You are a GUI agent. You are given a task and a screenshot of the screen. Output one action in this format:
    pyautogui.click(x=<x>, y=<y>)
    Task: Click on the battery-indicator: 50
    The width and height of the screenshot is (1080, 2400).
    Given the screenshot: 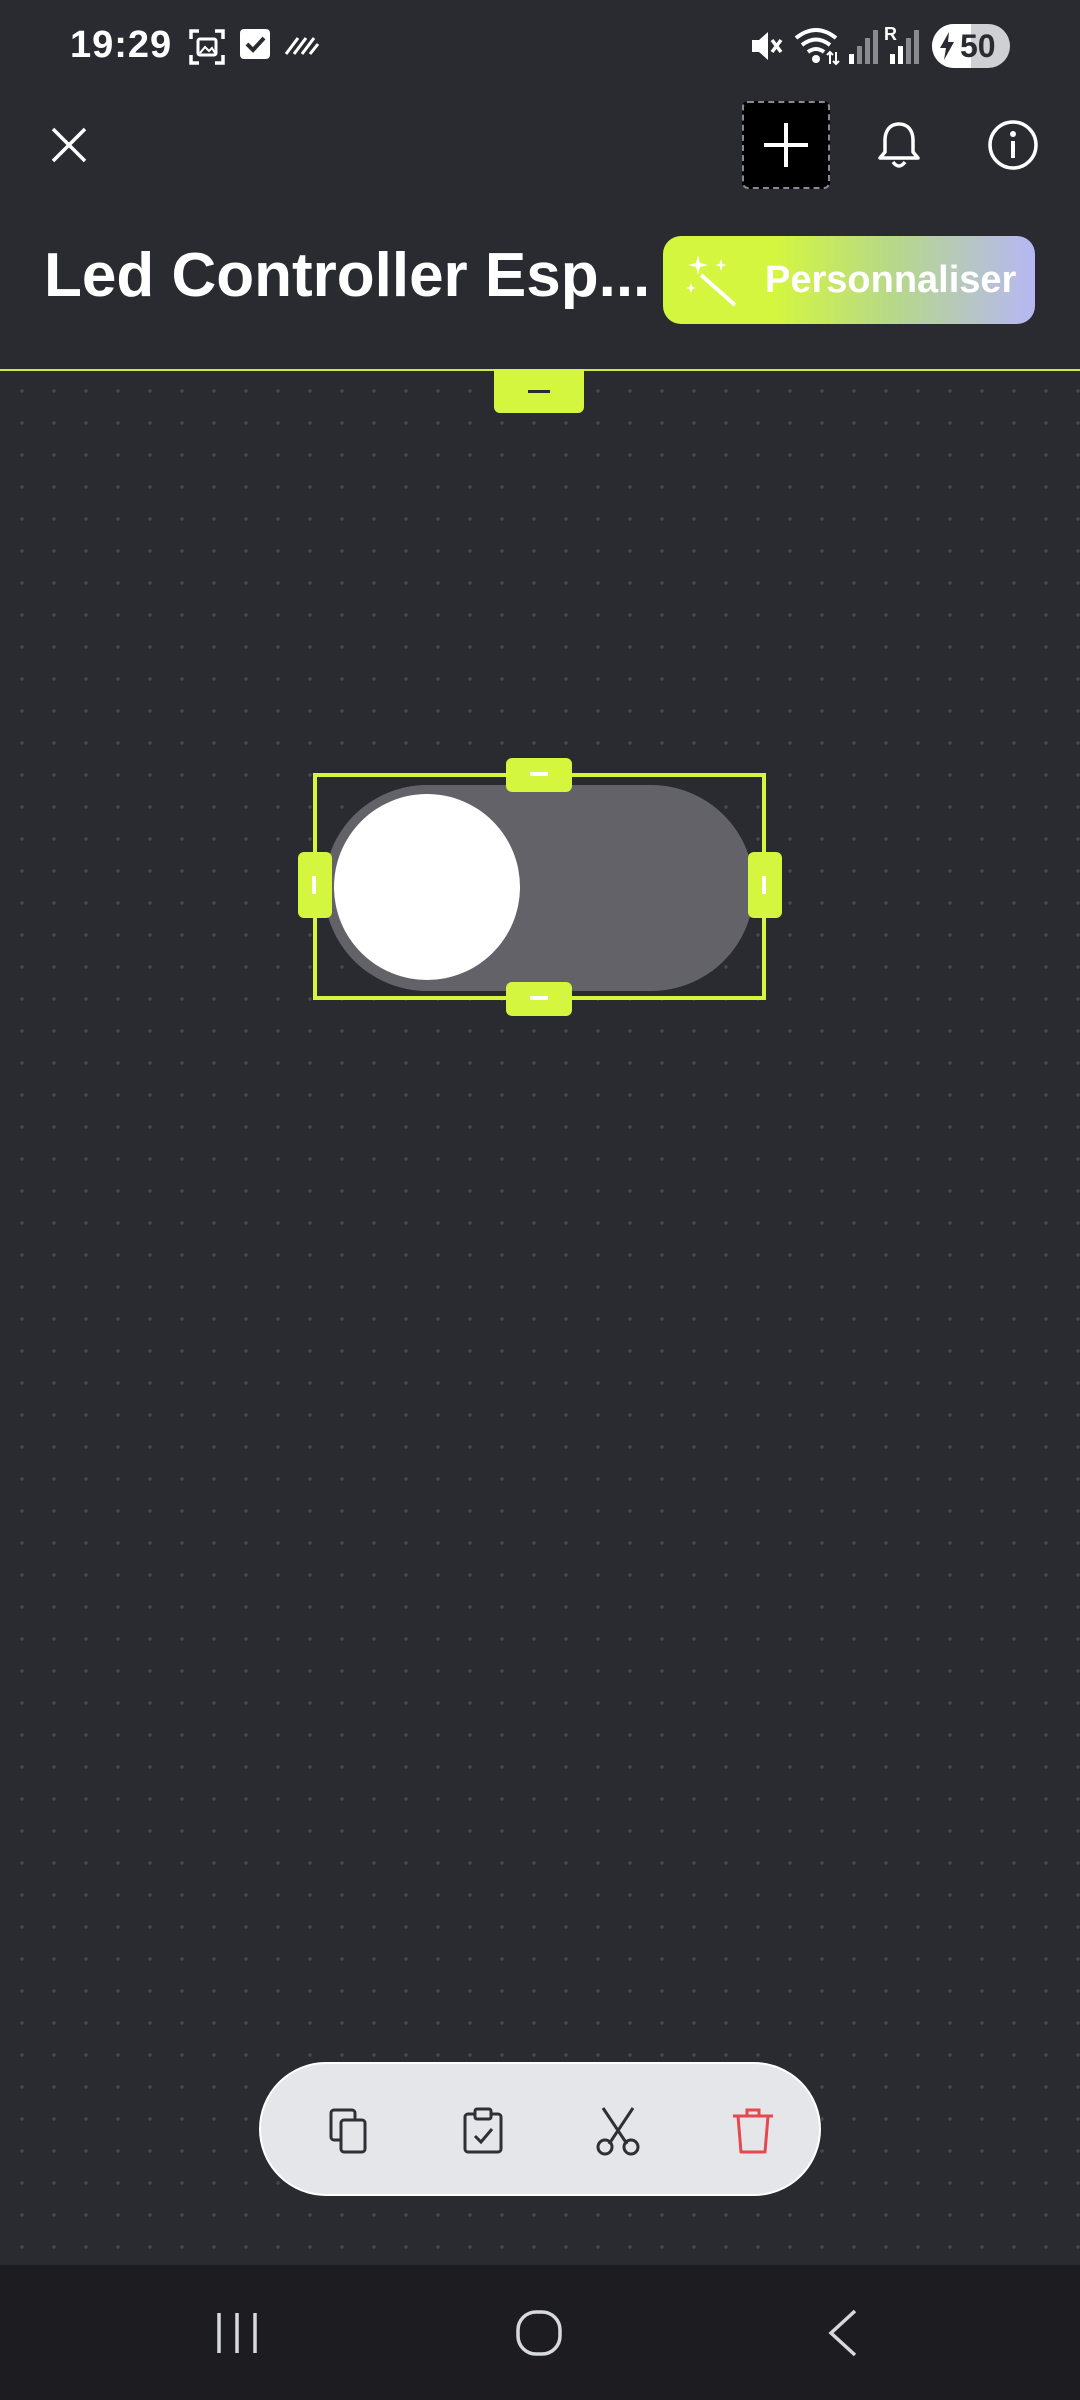 What is the action you would take?
    pyautogui.click(x=971, y=46)
    